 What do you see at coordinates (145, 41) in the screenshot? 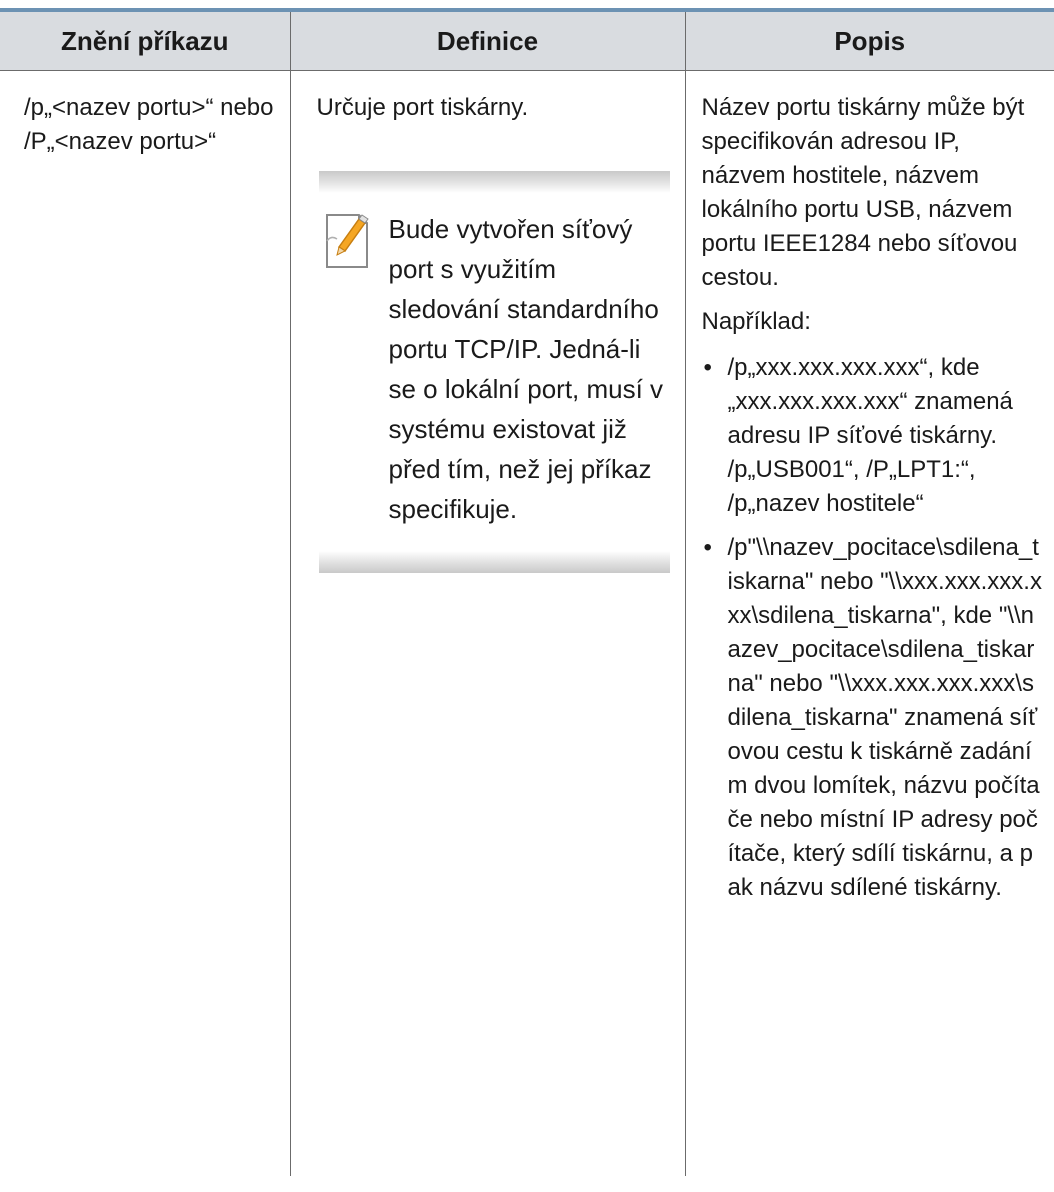
I see `column-header-command: Znění příkazu` at bounding box center [145, 41].